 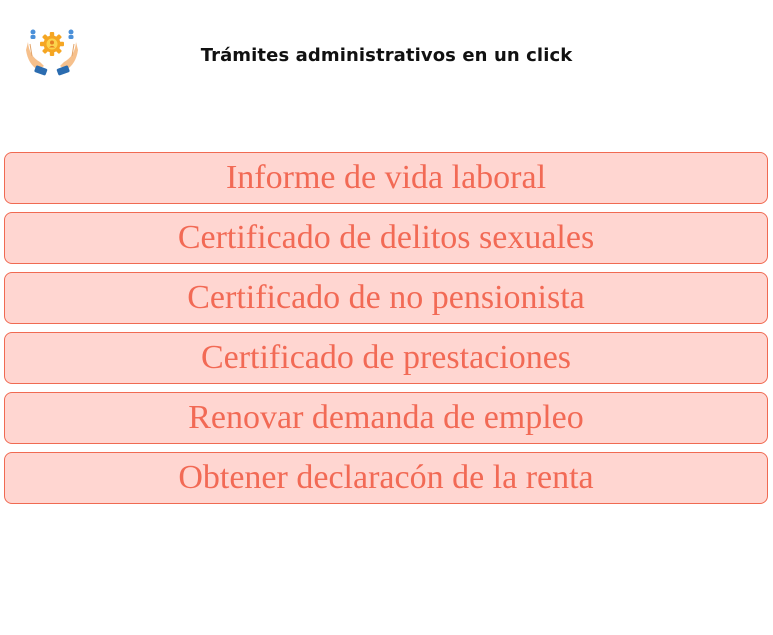 I want to click on app-title: Trámites administrativos en un click, so click(x=386, y=55).